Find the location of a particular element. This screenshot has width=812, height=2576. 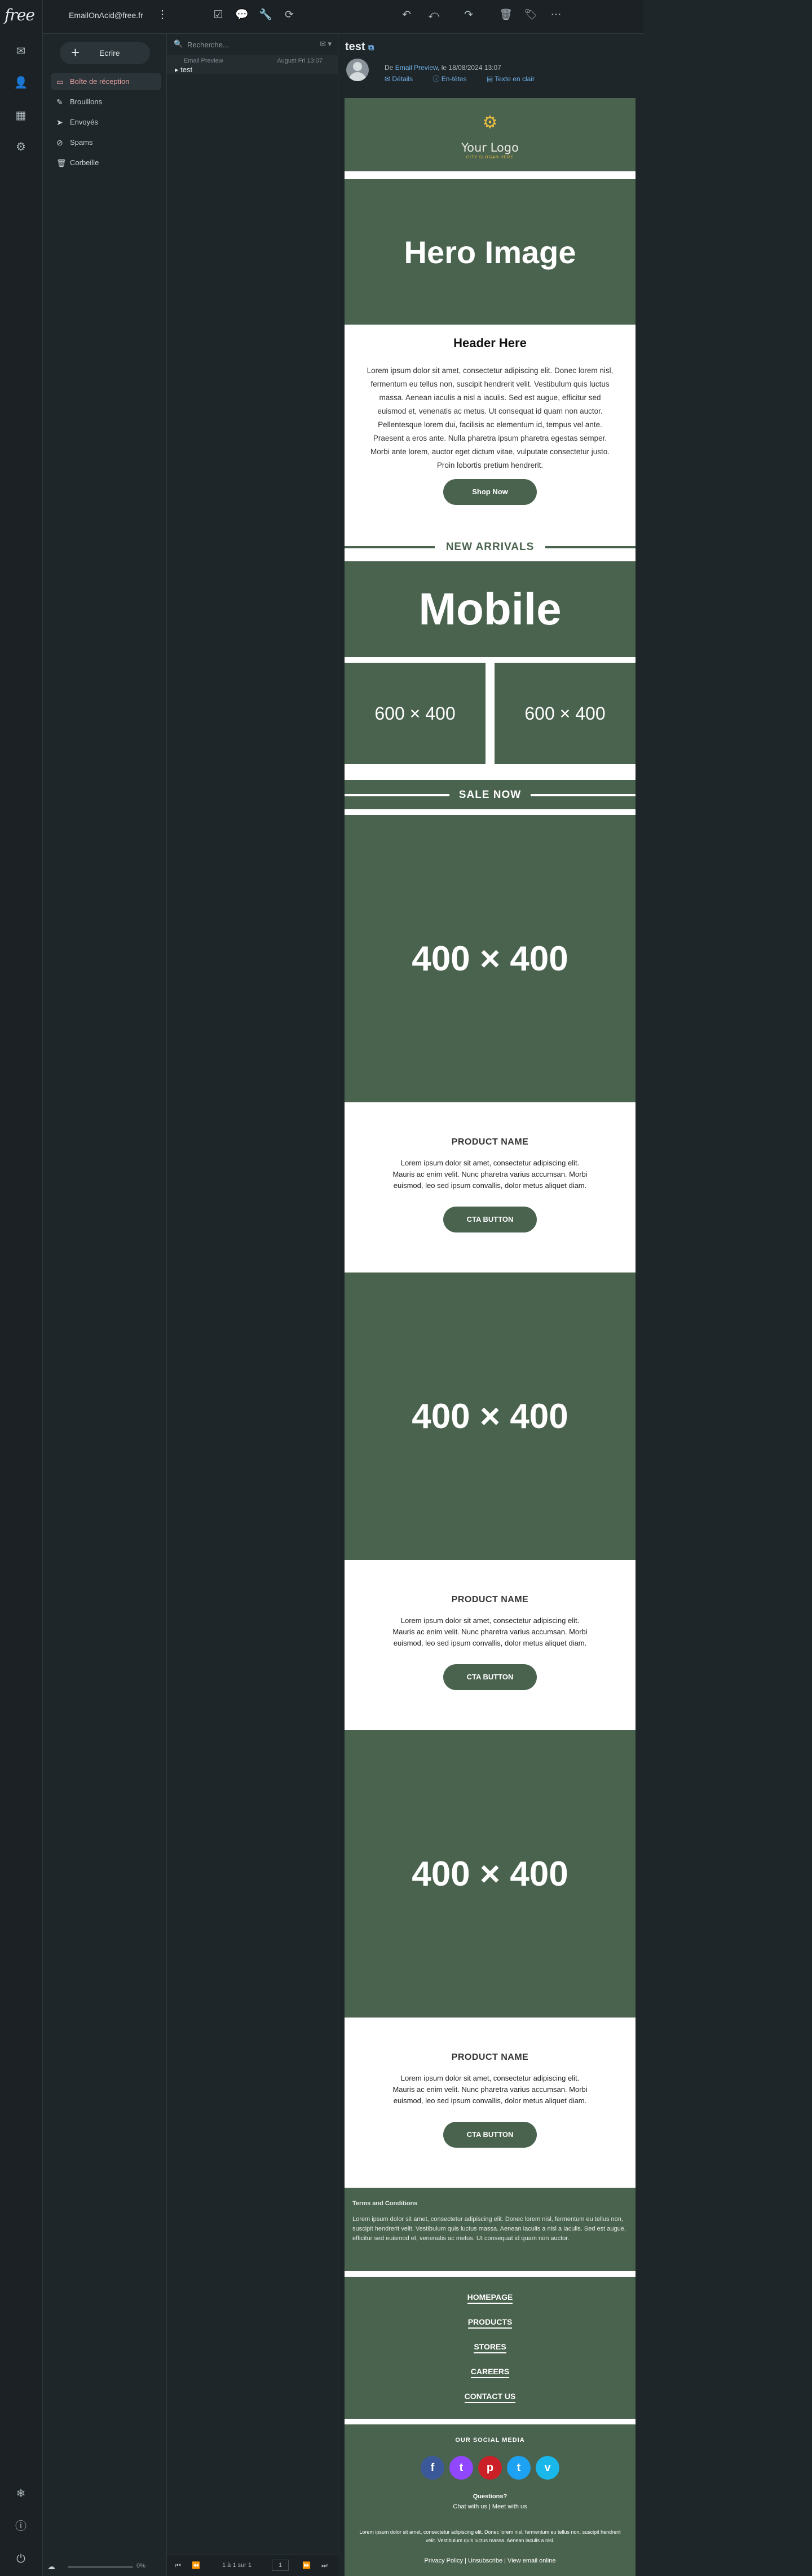

prev-page-icon: ⏪ is located at coordinates (196, 2565).